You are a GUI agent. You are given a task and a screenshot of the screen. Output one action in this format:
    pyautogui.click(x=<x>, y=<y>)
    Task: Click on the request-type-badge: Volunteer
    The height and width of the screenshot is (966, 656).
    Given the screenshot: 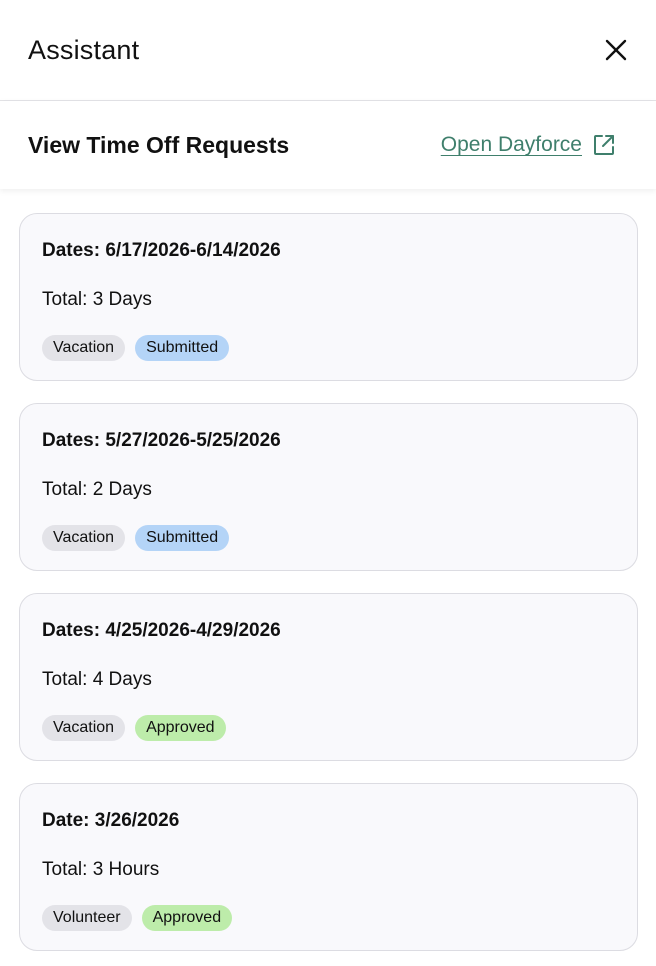 What is the action you would take?
    pyautogui.click(x=87, y=918)
    